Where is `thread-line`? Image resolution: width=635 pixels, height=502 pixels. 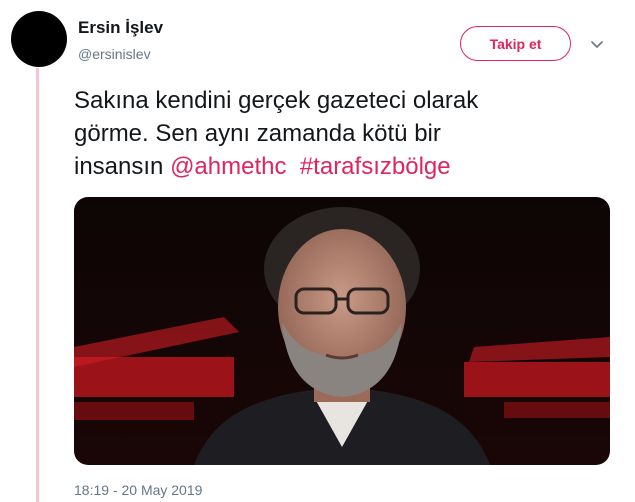
thread-line is located at coordinates (37, 285).